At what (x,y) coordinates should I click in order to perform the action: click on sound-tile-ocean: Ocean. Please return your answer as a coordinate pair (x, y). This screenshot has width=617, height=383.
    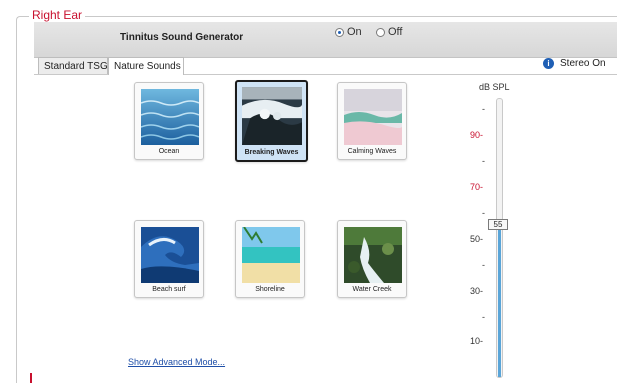
    Looking at the image, I should click on (169, 121).